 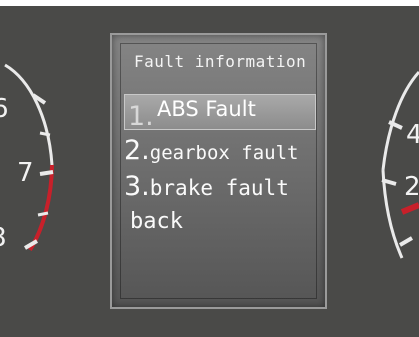 What do you see at coordinates (409, 208) in the screenshot?
I see `right-gauge-needle` at bounding box center [409, 208].